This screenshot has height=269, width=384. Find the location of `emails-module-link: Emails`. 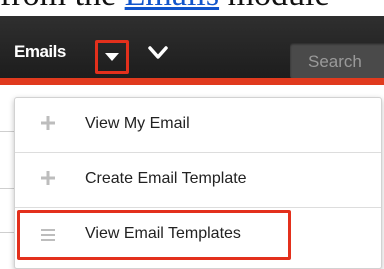

emails-module-link: Emails is located at coordinates (172, 6).